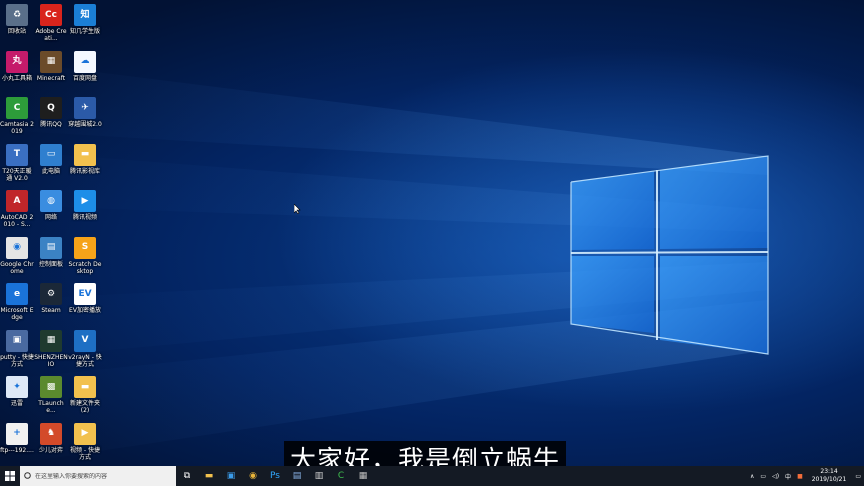 This screenshot has height=486, width=864. Describe the element at coordinates (51, 433) in the screenshot. I see `chess-game-icon: ♞` at that location.